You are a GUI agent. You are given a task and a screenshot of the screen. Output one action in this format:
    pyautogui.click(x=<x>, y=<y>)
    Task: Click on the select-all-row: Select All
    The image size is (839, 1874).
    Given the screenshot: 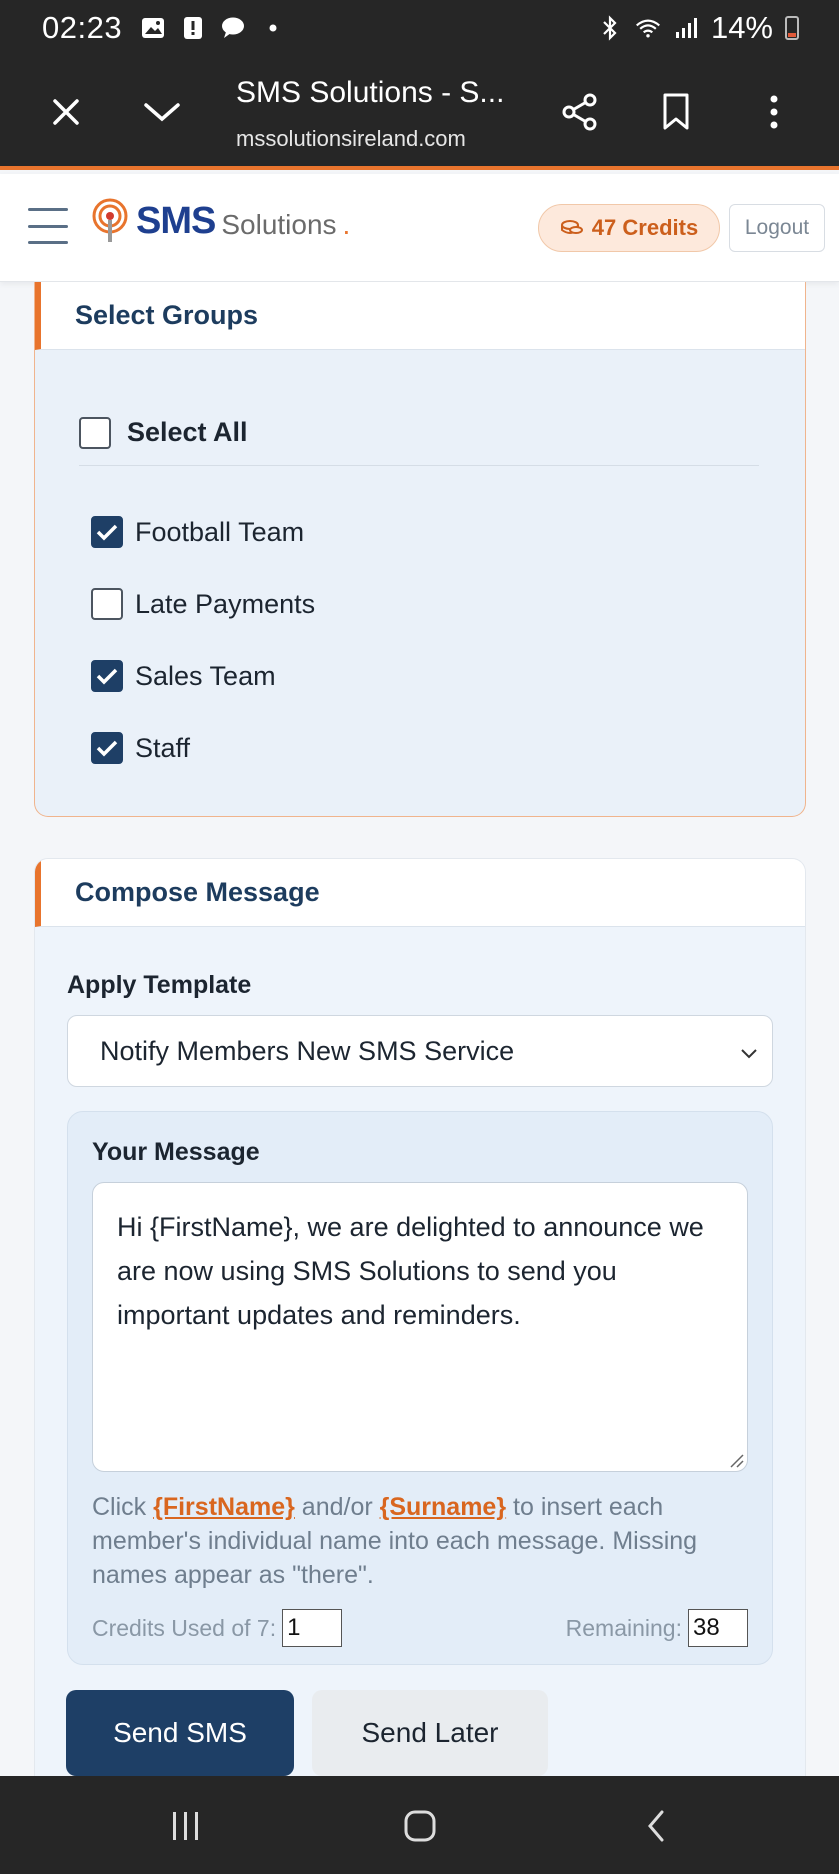 What is the action you would take?
    pyautogui.click(x=419, y=433)
    